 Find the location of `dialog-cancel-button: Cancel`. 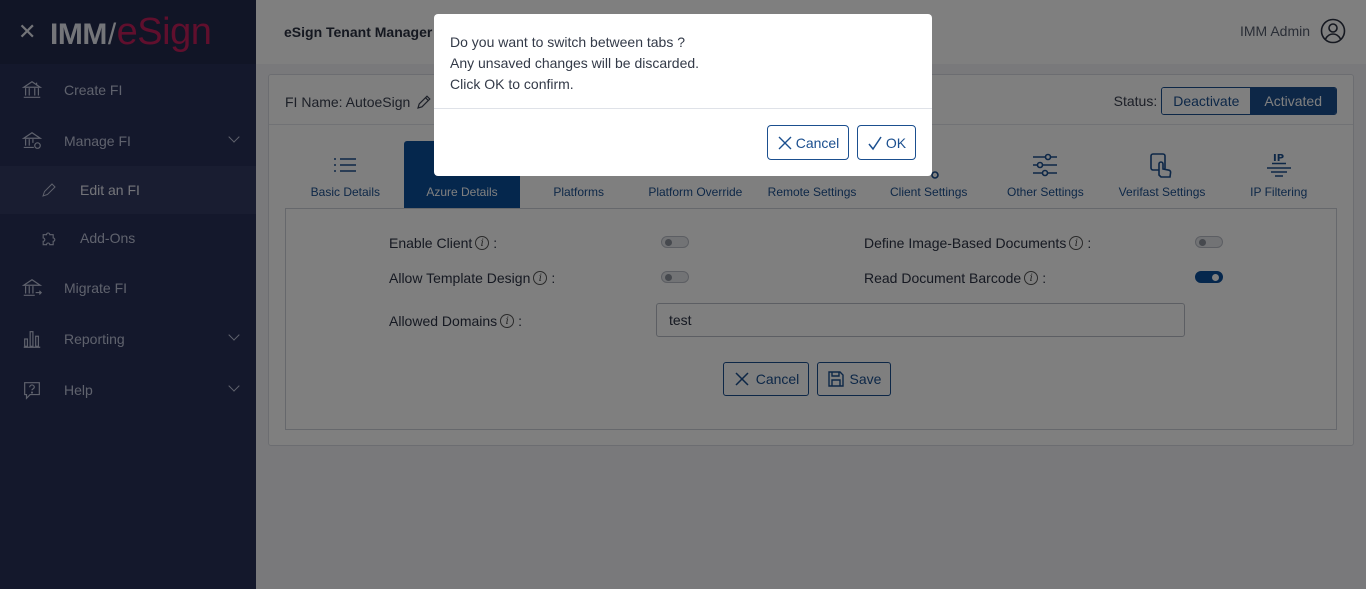

dialog-cancel-button: Cancel is located at coordinates (808, 142).